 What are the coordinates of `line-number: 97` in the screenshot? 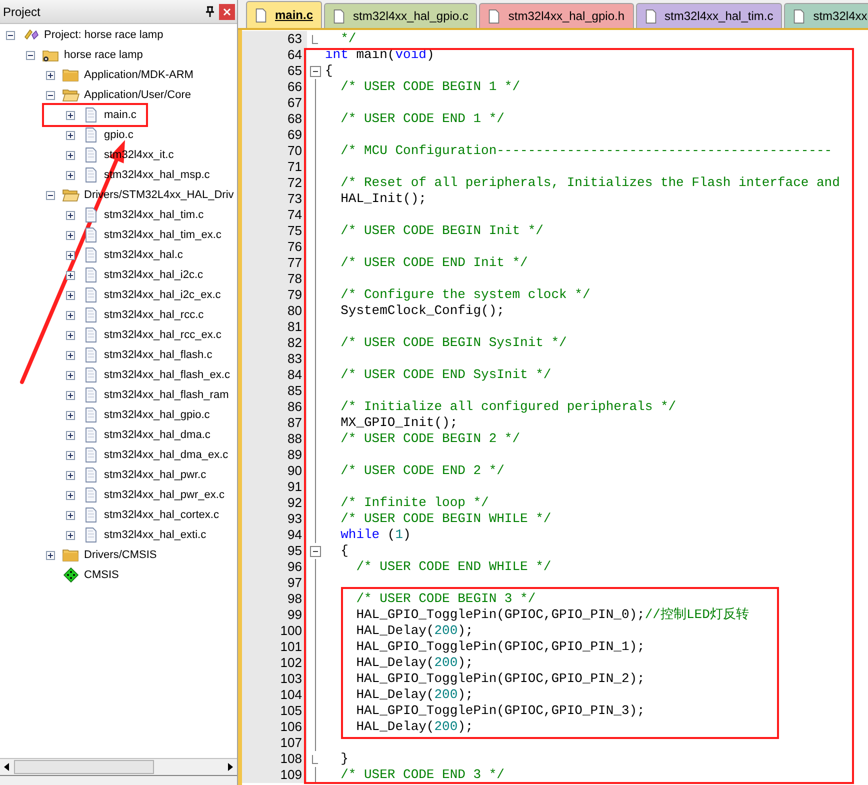 It's located at (274, 583).